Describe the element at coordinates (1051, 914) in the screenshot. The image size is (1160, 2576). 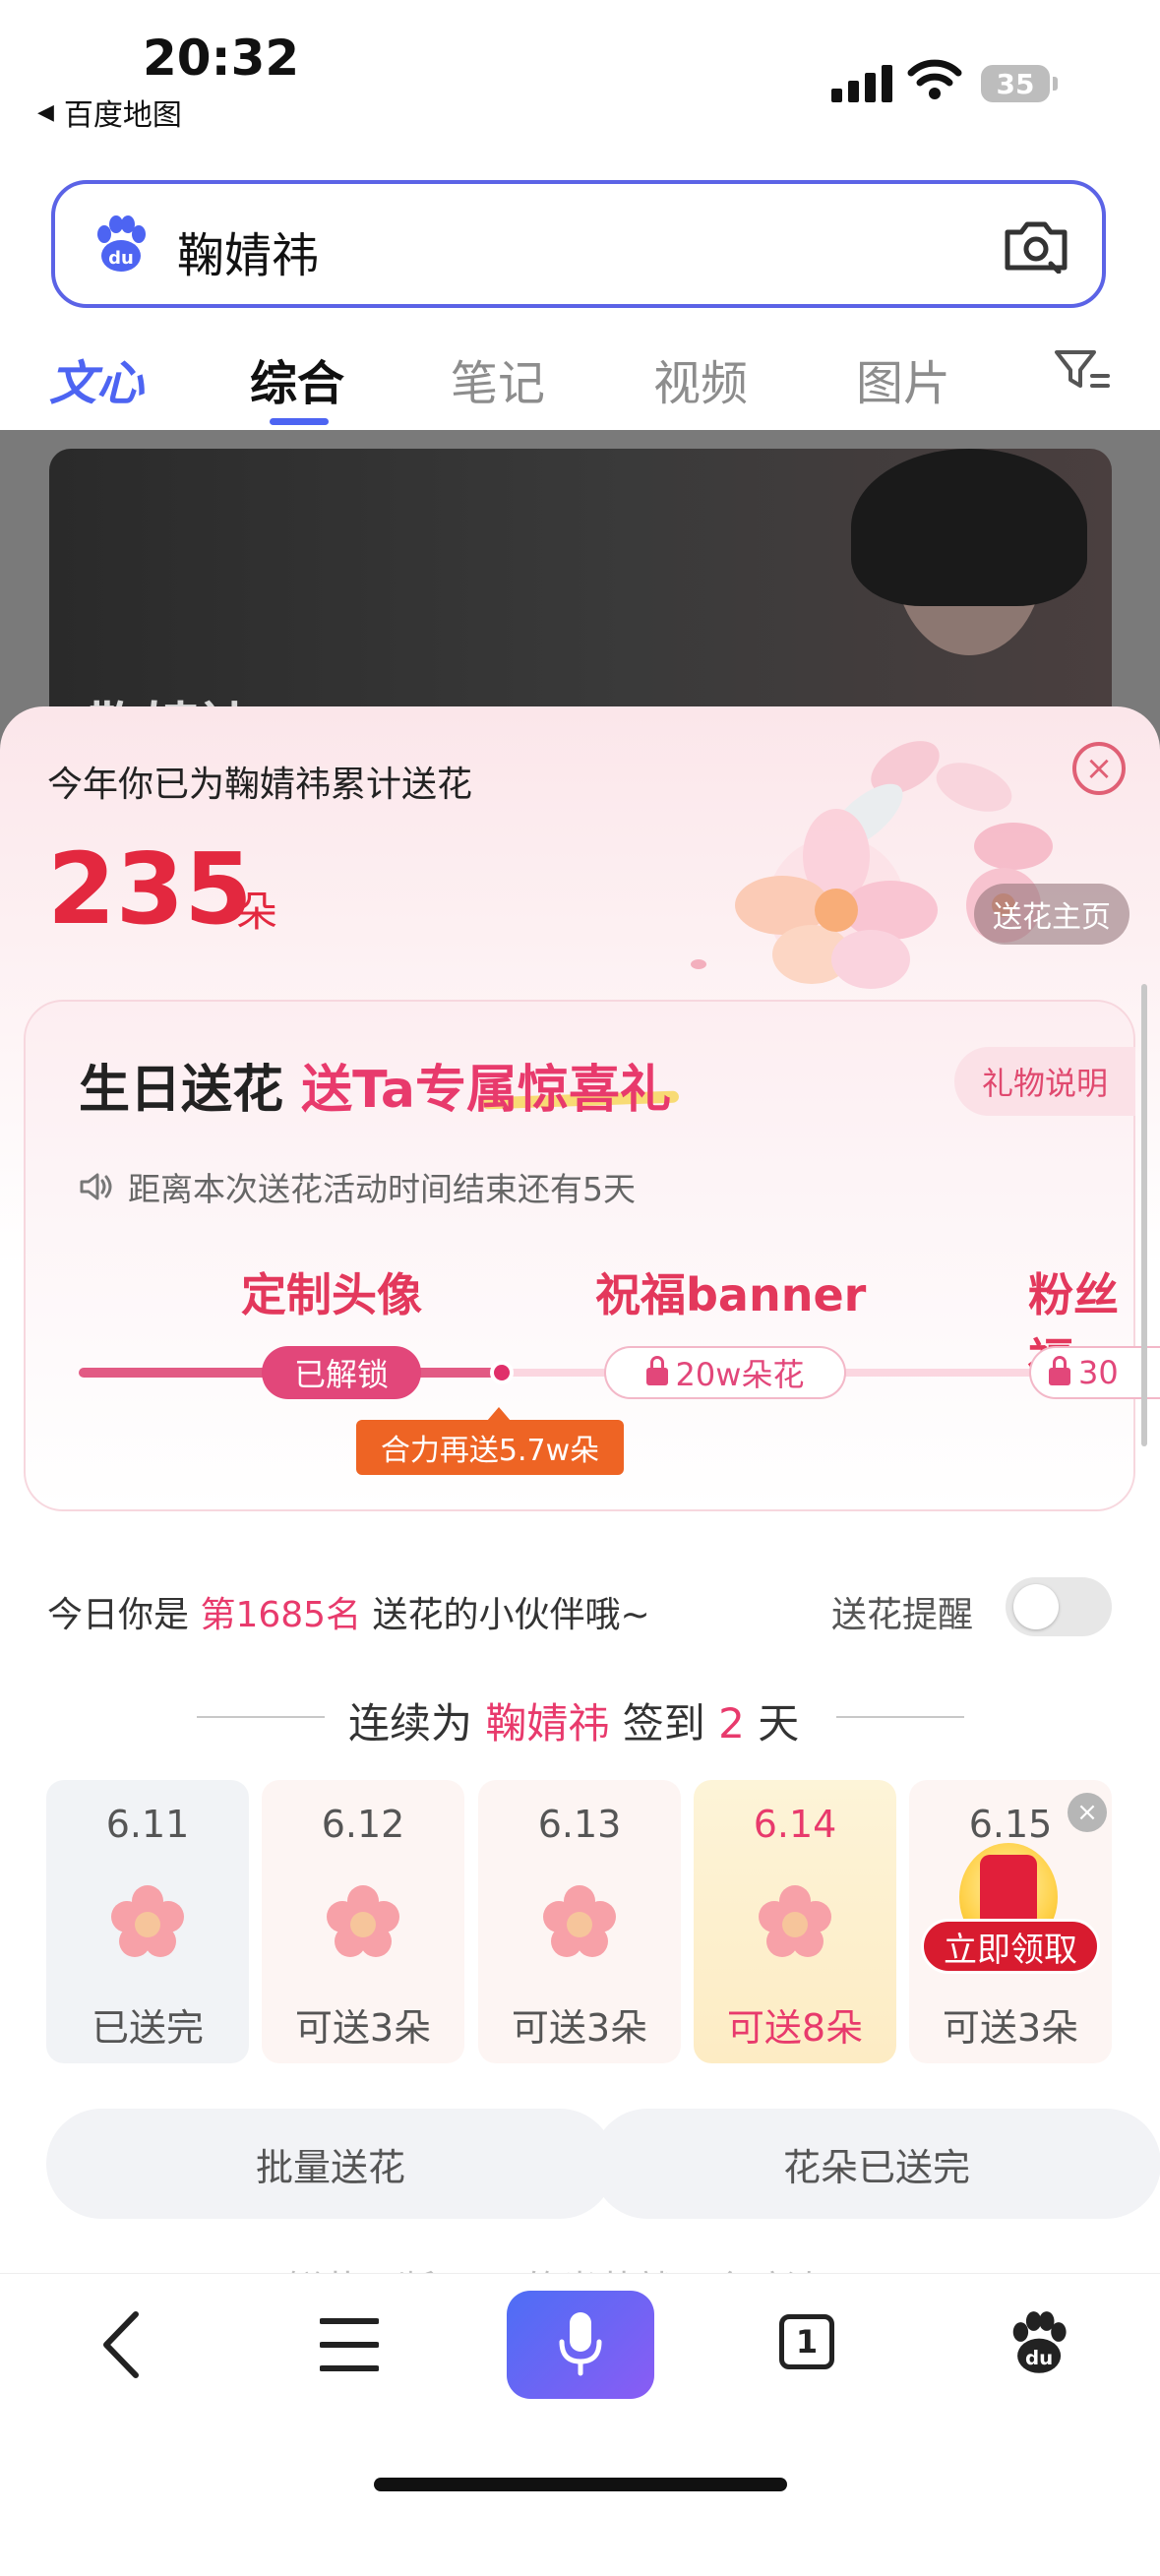
I see `flower-home-button: 送花主页` at that location.